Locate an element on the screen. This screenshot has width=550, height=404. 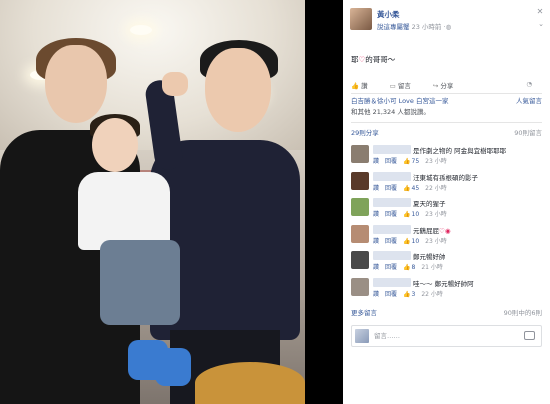
comment-text: 汪東城有孫根碩的影子 is located at coordinates (445, 177).